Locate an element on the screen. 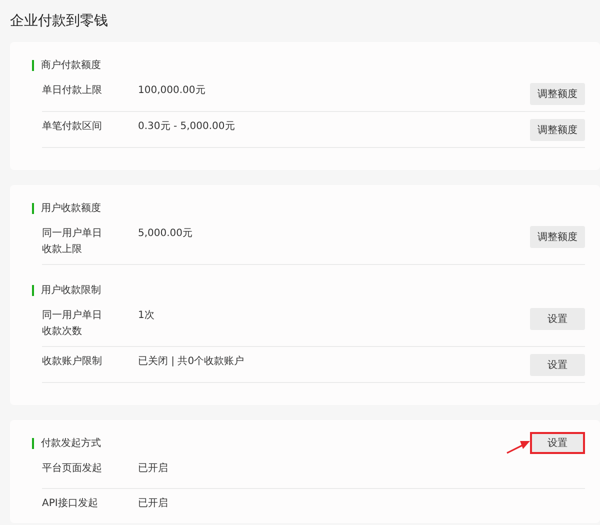 The height and width of the screenshot is (525, 600). row-label: 同一用户单日收款上限 is located at coordinates (72, 241).